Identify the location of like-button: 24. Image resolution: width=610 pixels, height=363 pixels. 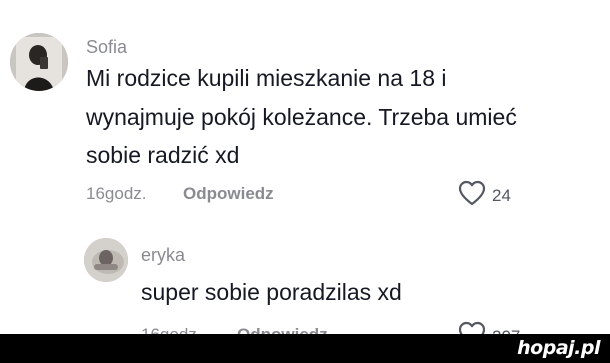
(484, 195).